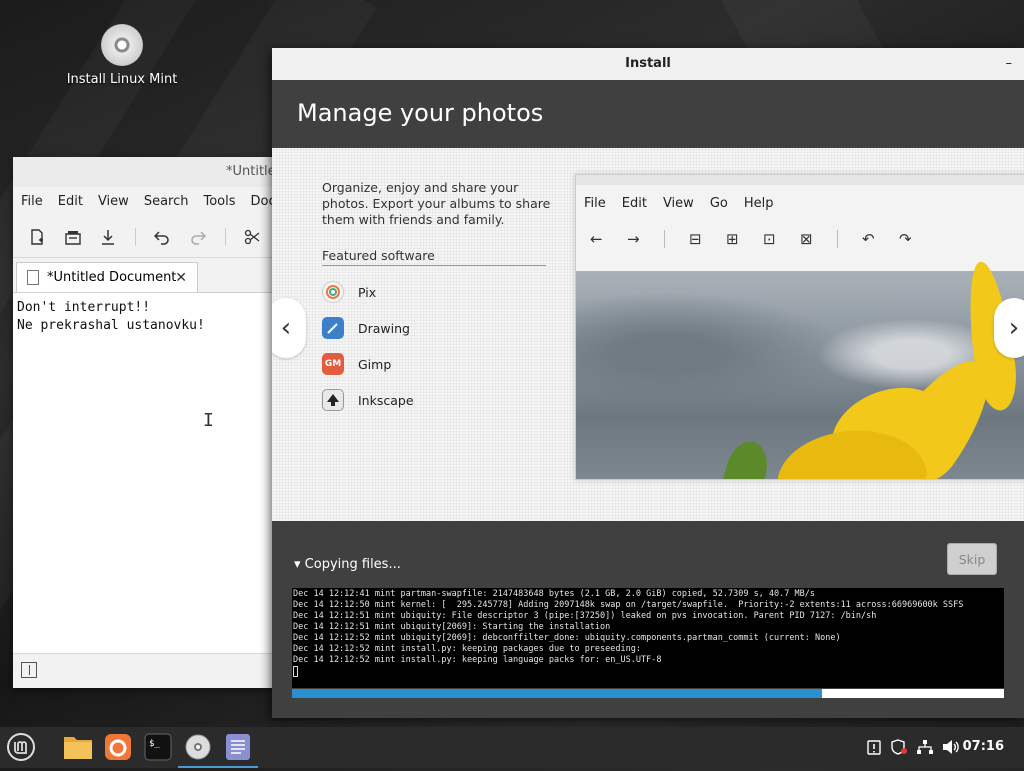 This screenshot has width=1024, height=771. I want to click on app-name: Gimp, so click(375, 364).